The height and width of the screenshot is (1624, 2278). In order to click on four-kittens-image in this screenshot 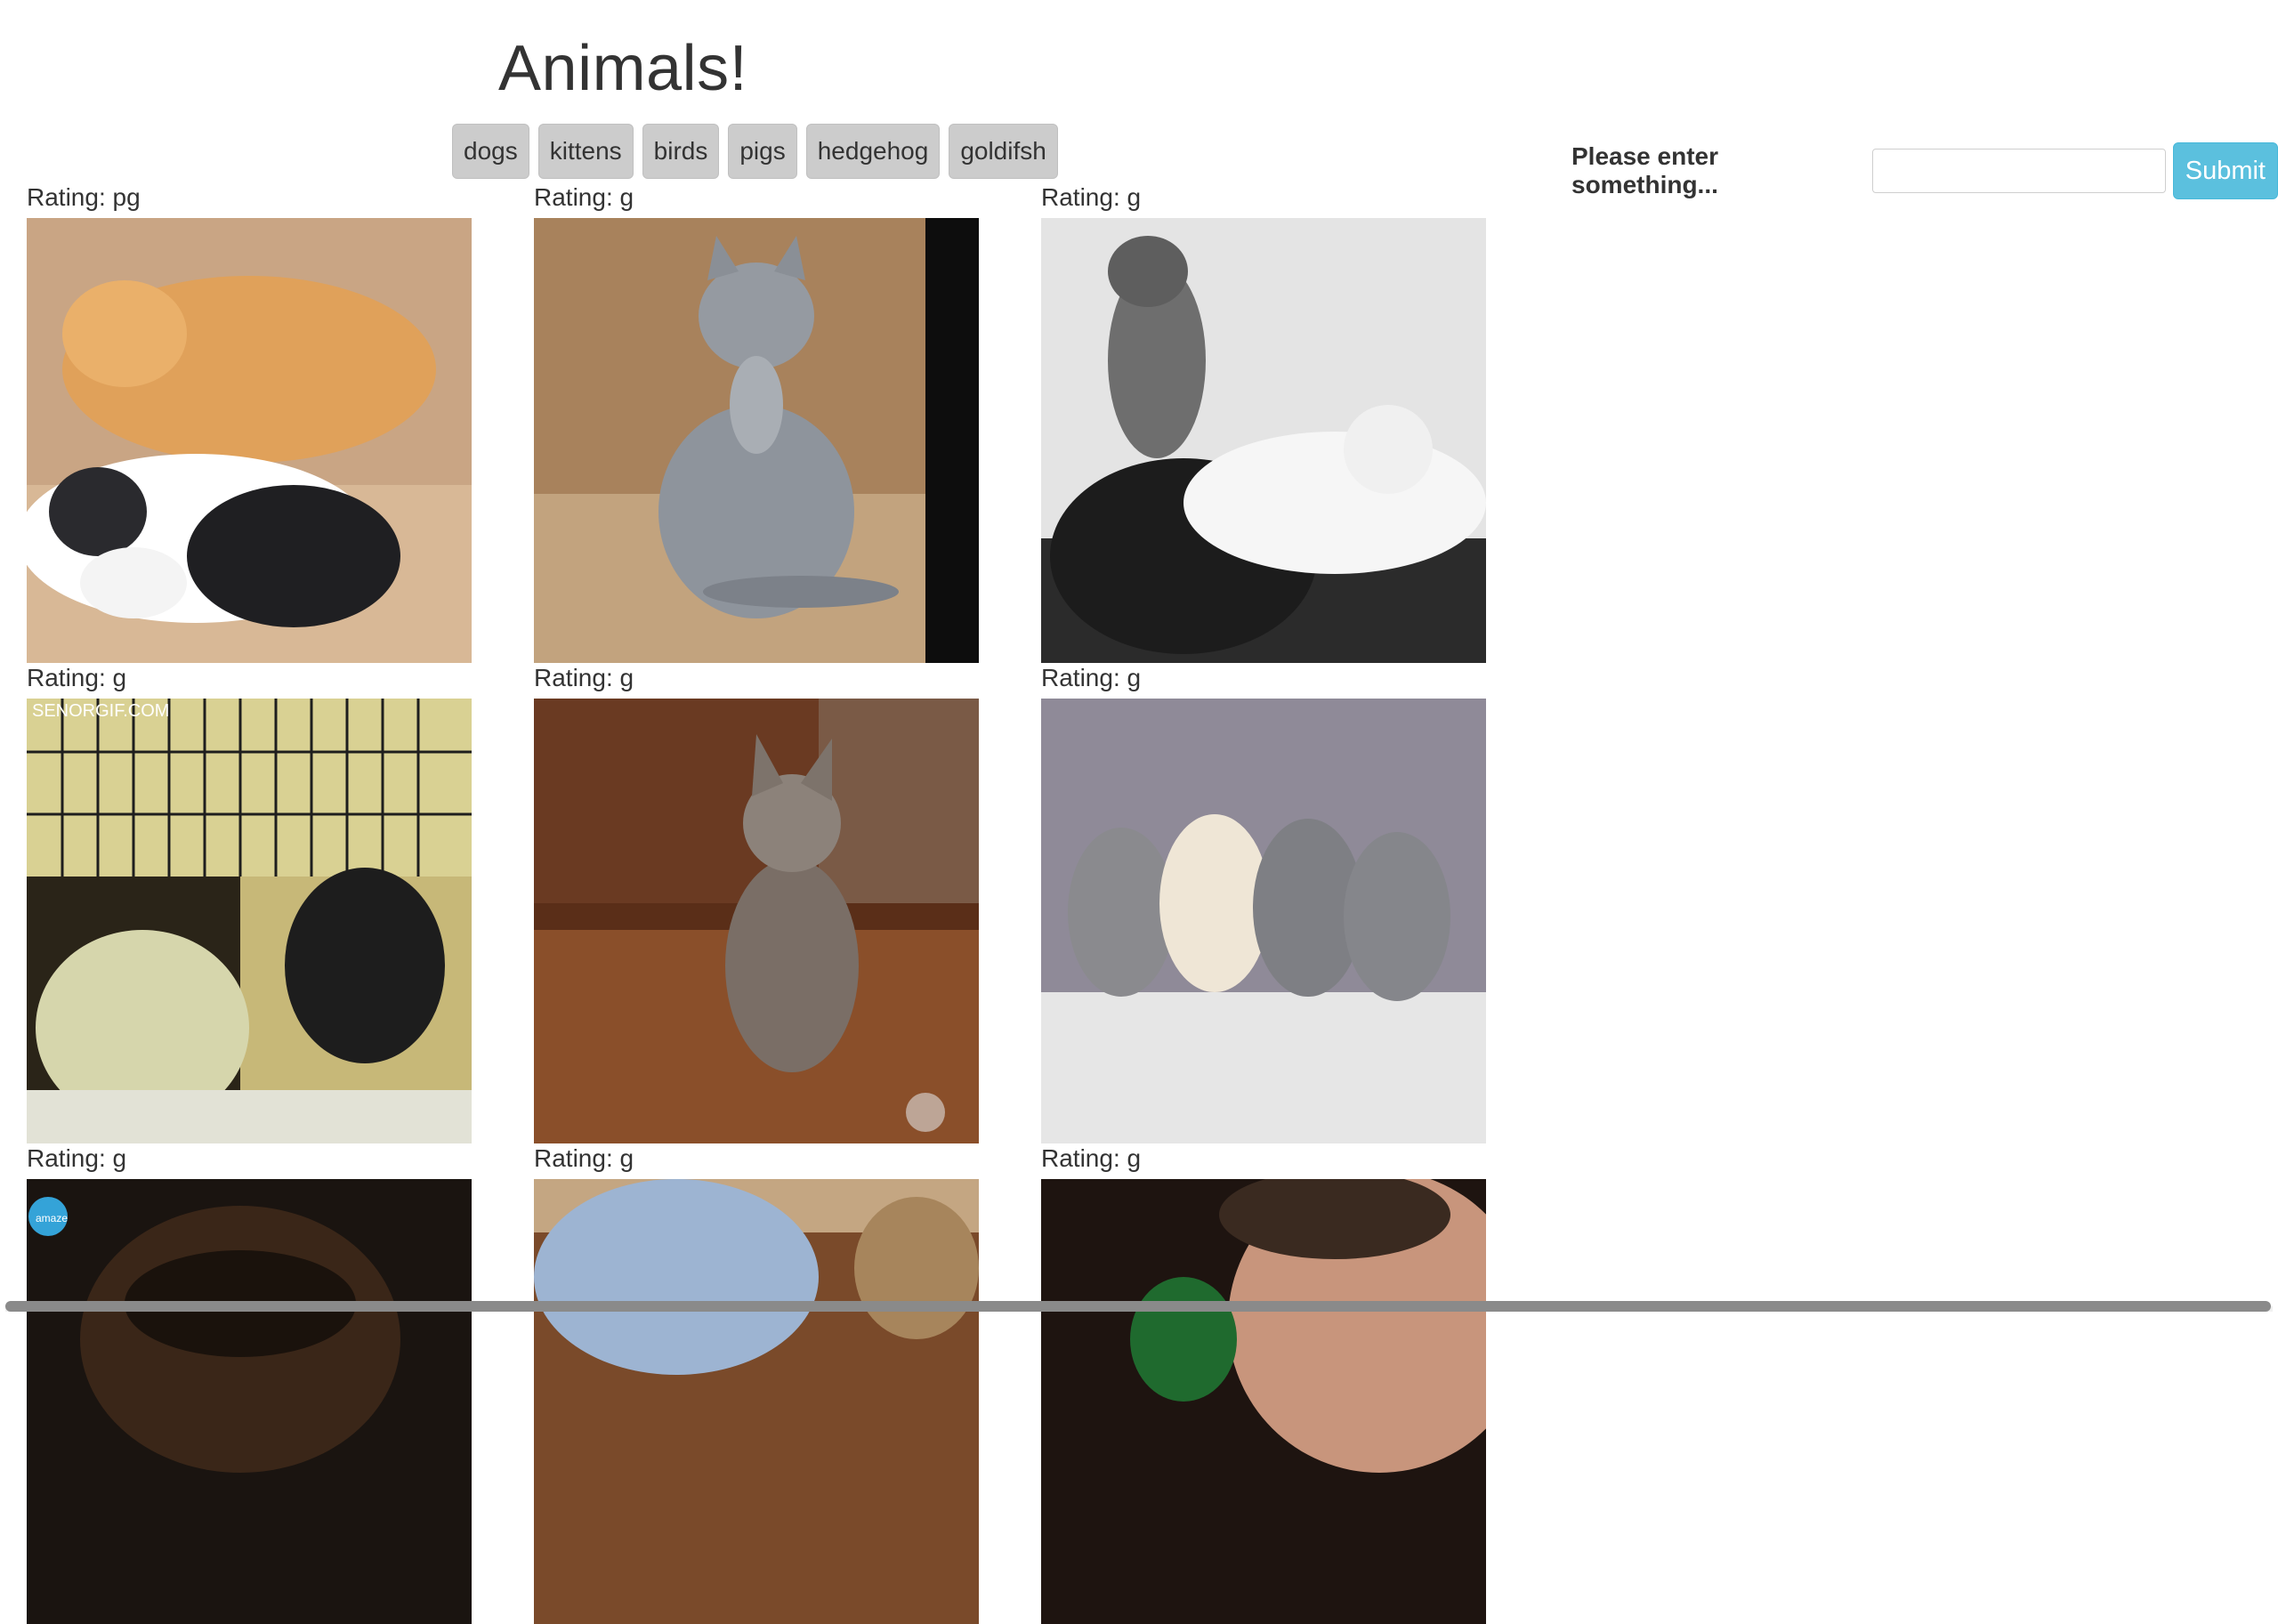, I will do `click(1263, 921)`.